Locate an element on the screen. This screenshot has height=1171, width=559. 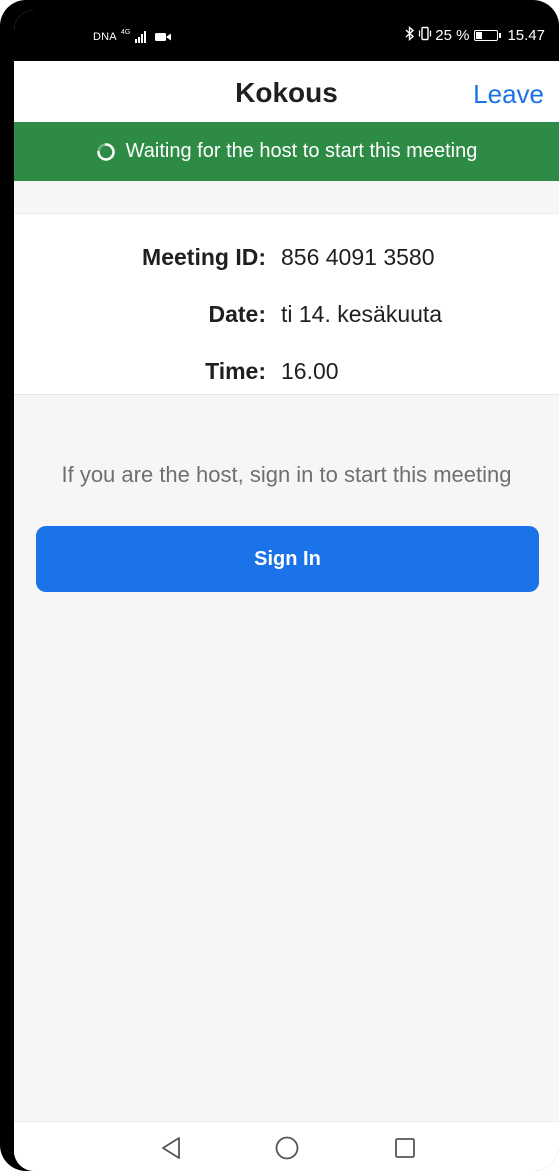
battery-icon is located at coordinates (488, 35).